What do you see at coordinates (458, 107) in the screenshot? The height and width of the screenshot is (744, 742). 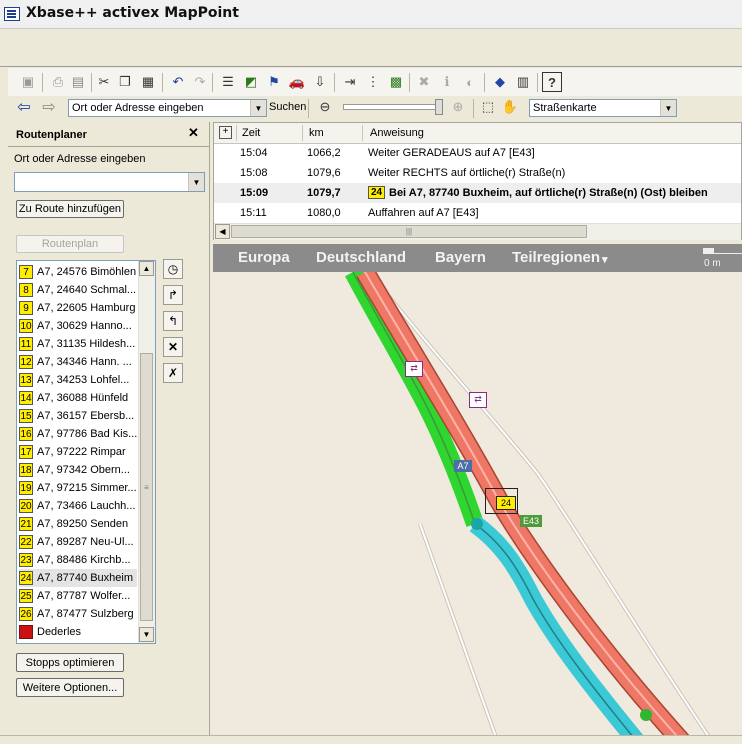 I see `zoom-in-icon: ⊕` at bounding box center [458, 107].